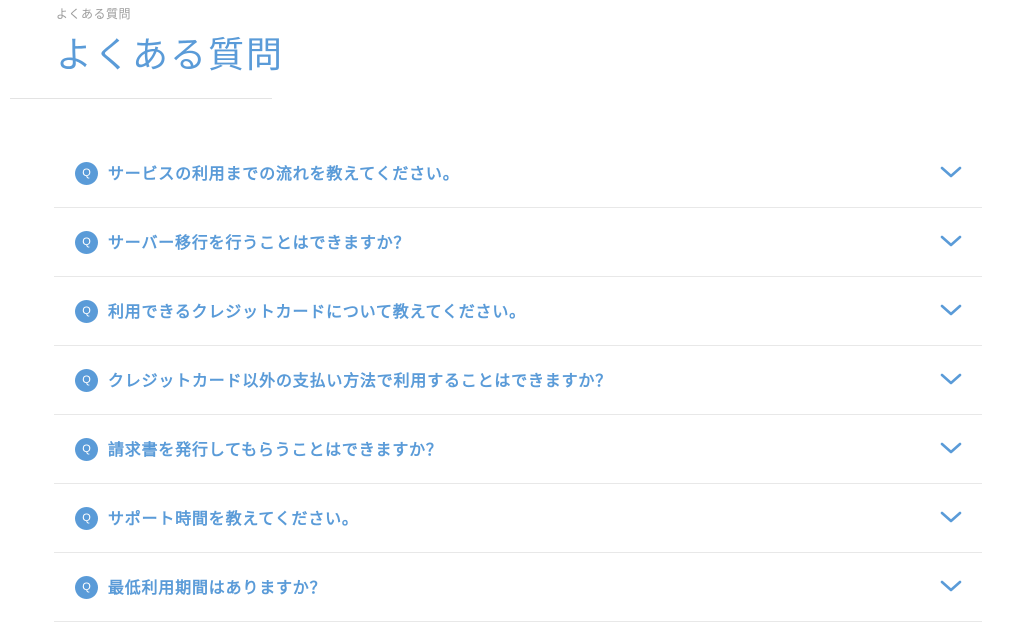 This screenshot has height=631, width=1024. Describe the element at coordinates (284, 173) in the screenshot. I see `faq-question: サービスの利用までの流れを教えてください。` at that location.